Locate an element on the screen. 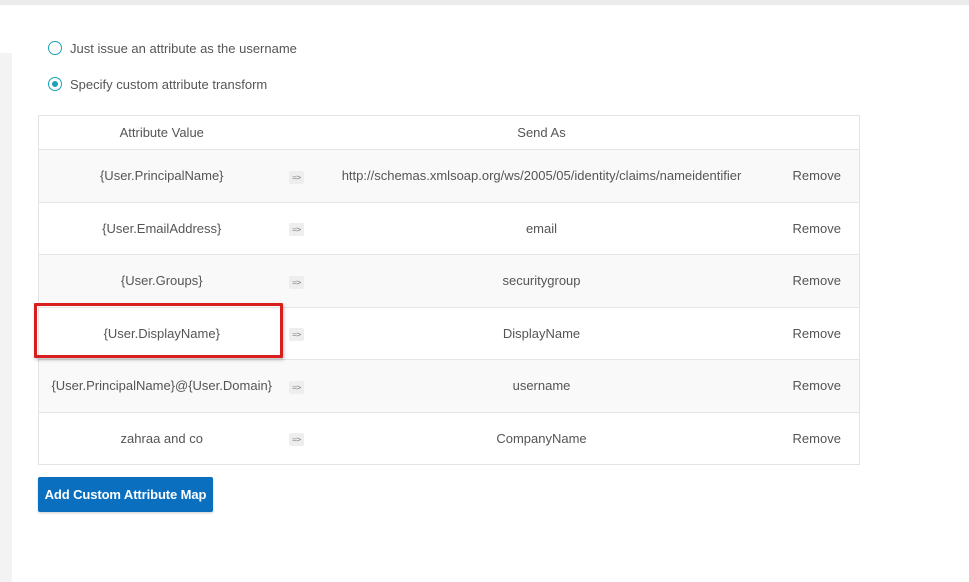  radio-icon is located at coordinates (55, 48).